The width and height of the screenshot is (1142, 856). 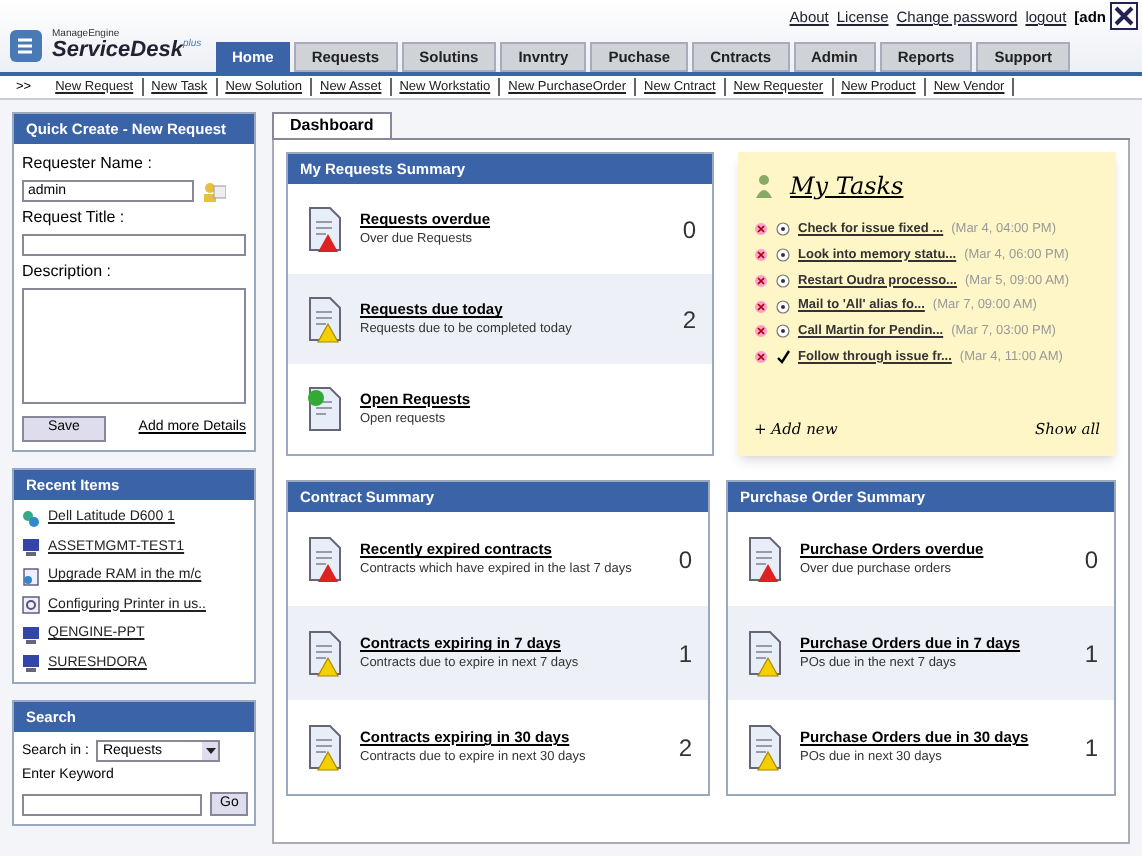 I want to click on field-label: Requester Name :, so click(x=88, y=164).